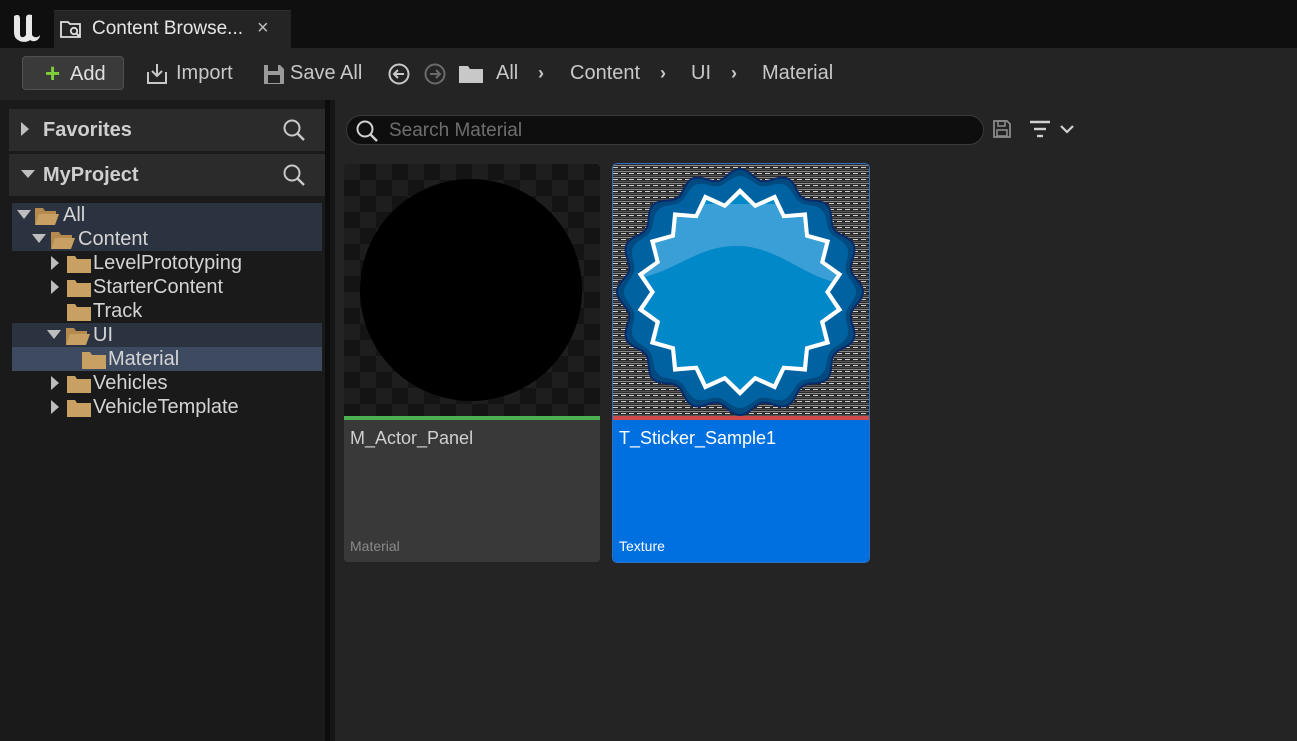  I want to click on import-button: Import, so click(204, 73).